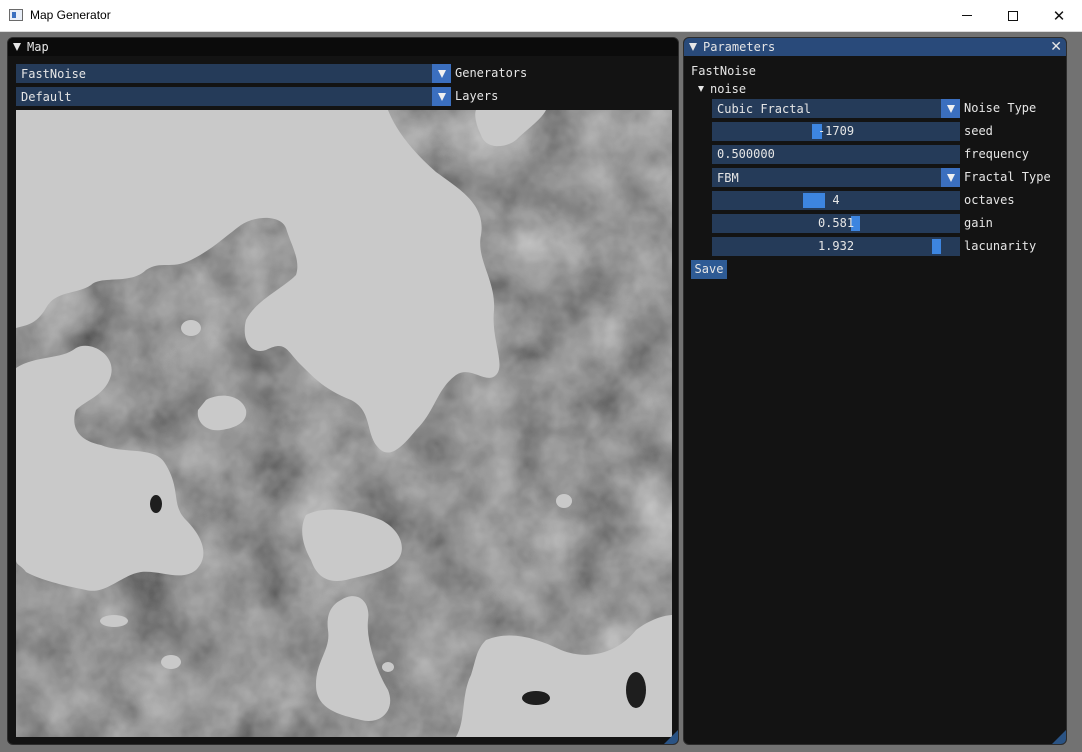 The height and width of the screenshot is (752, 1082). I want to click on tree-arrow-icon, so click(701, 88).